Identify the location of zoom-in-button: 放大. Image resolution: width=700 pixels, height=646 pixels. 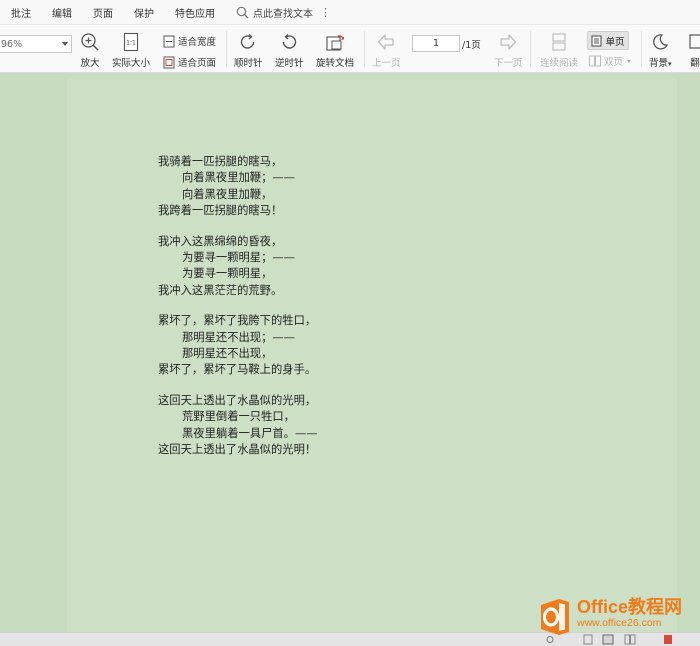
(90, 50).